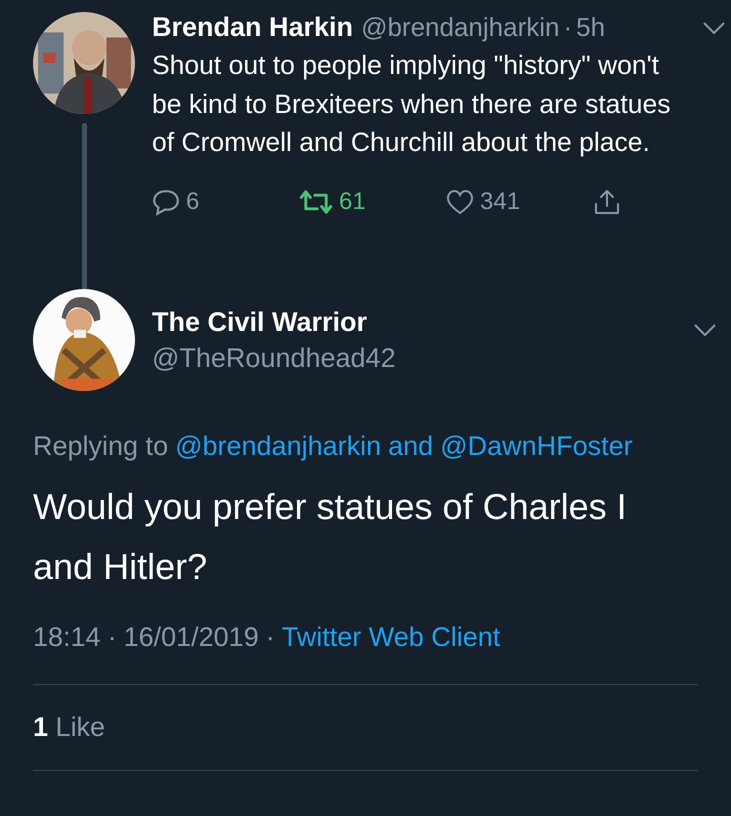 The width and height of the screenshot is (731, 816). What do you see at coordinates (166, 202) in the screenshot?
I see `speech-bubble-icon` at bounding box center [166, 202].